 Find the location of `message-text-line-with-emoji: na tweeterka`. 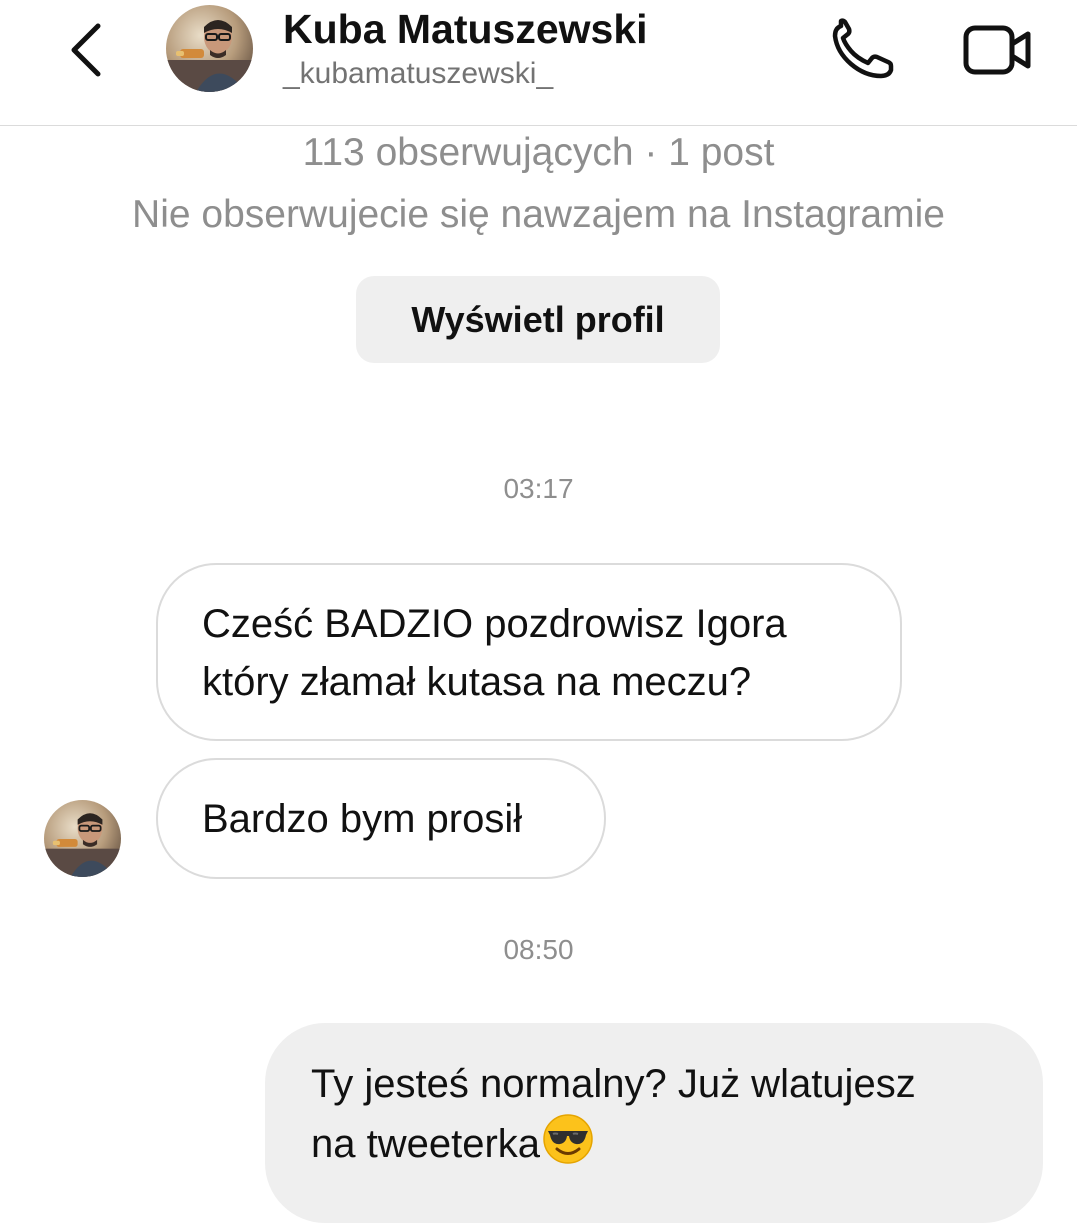

message-text-line-with-emoji: na tweeterka is located at coordinates (657, 1147).